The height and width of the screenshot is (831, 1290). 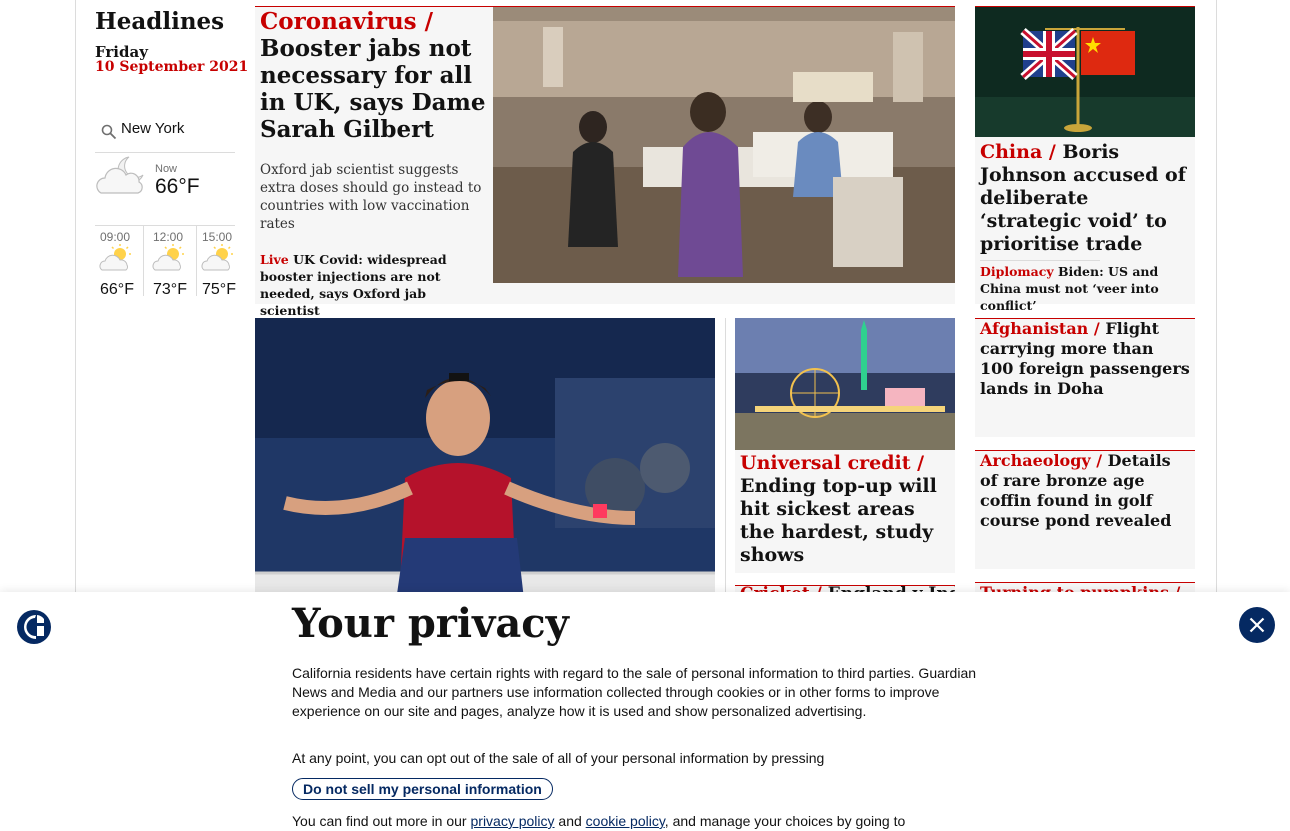 What do you see at coordinates (160, 21) in the screenshot?
I see `section-title: Headlines` at bounding box center [160, 21].